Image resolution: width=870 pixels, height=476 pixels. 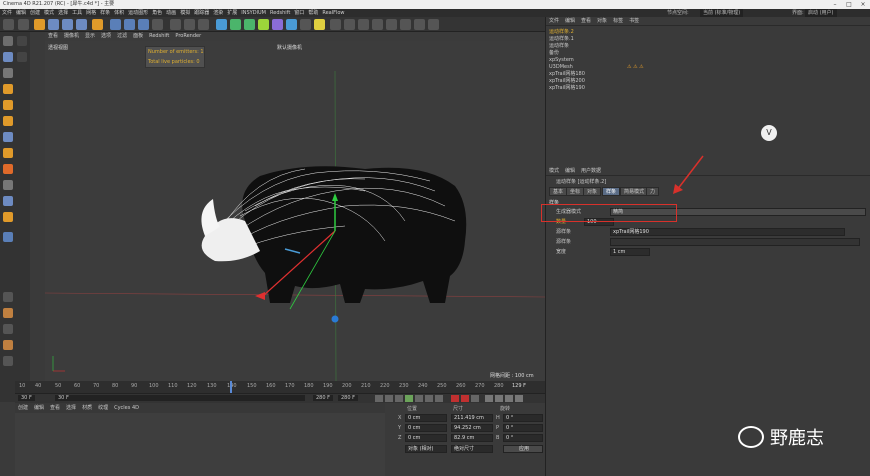 I want to click on menu-item: 工具, so click(x=77, y=13).